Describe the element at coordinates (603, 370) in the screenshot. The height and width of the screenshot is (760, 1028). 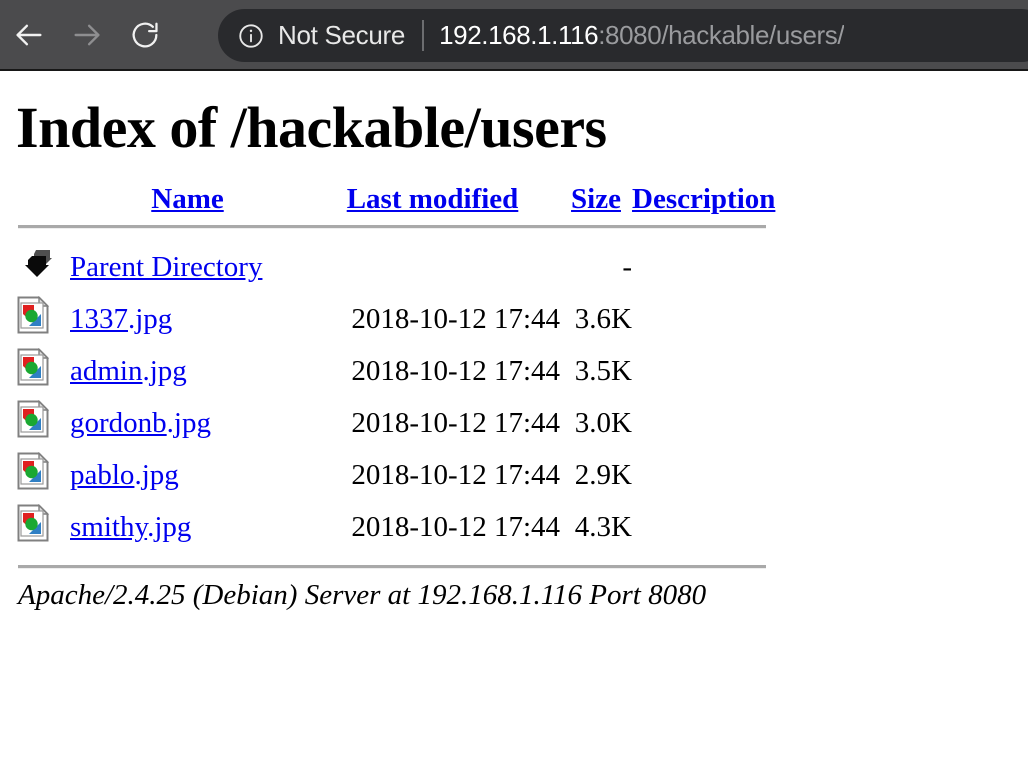
I see `file-size-cell: 3.5K` at that location.